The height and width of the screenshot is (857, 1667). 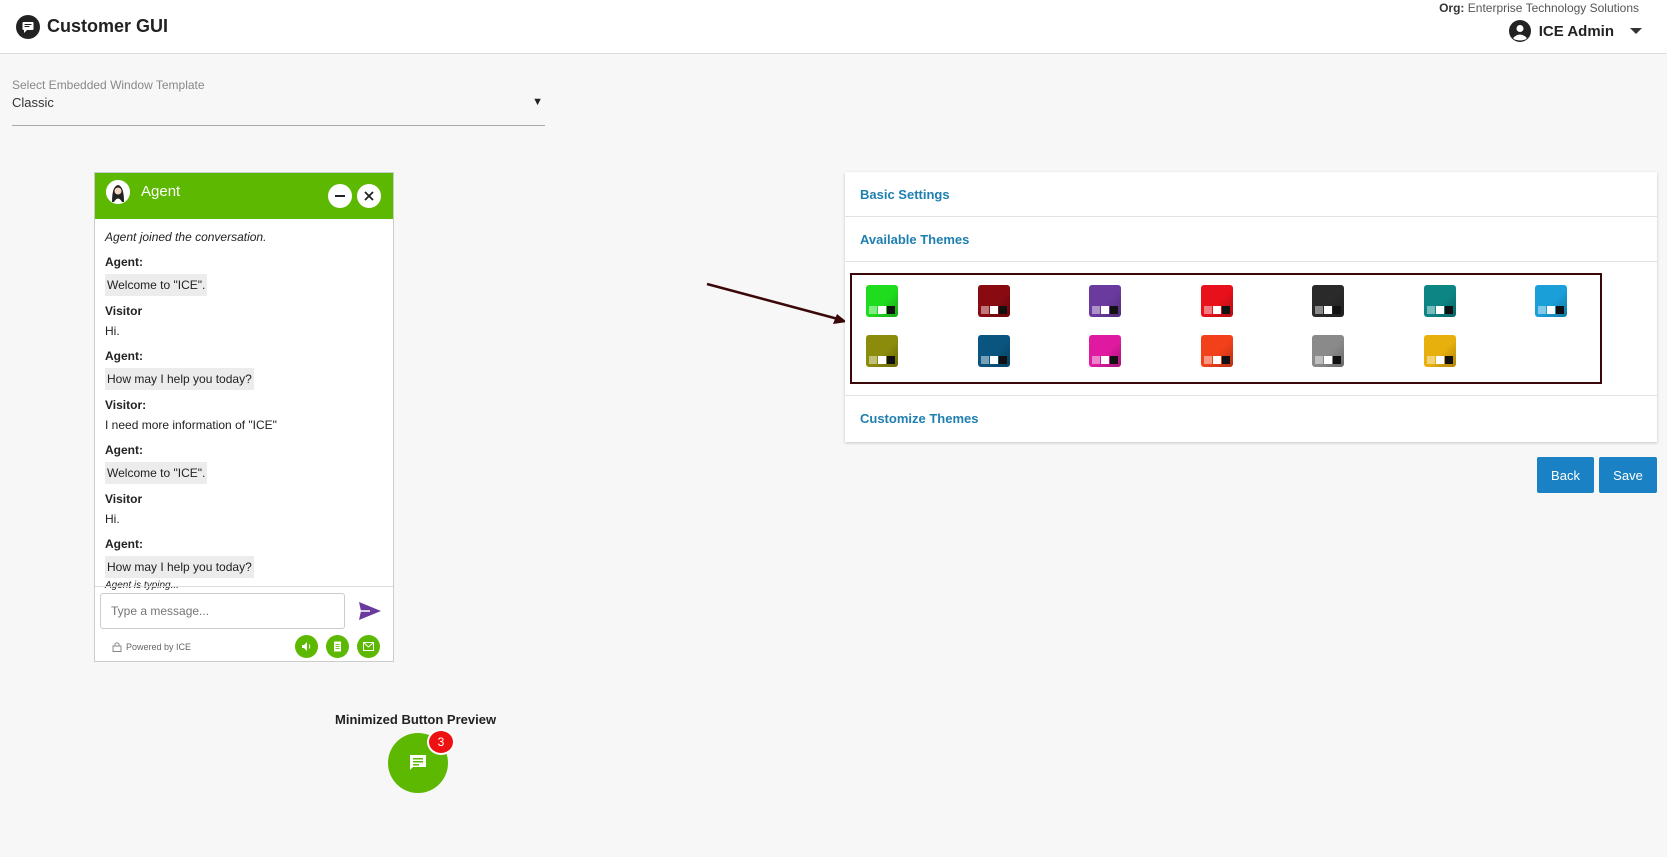 What do you see at coordinates (306, 646) in the screenshot?
I see `sound-button` at bounding box center [306, 646].